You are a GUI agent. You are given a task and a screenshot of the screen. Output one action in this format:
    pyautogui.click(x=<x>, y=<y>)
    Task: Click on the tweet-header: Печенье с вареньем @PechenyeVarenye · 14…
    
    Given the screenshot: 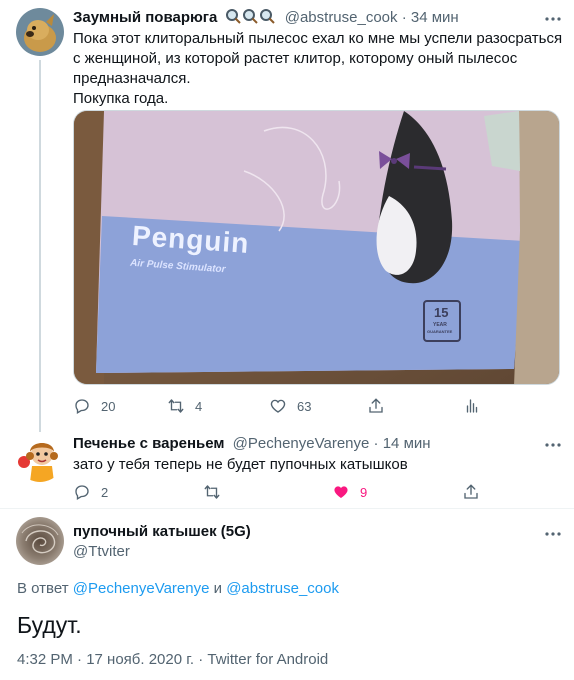 What is the action you would take?
    pyautogui.click(x=252, y=444)
    